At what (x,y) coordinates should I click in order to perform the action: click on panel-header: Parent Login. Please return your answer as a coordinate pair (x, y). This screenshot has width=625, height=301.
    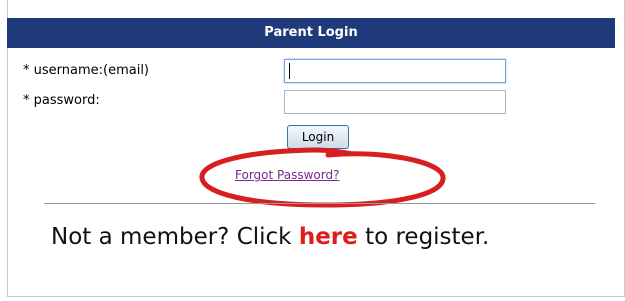
    Looking at the image, I should click on (311, 33).